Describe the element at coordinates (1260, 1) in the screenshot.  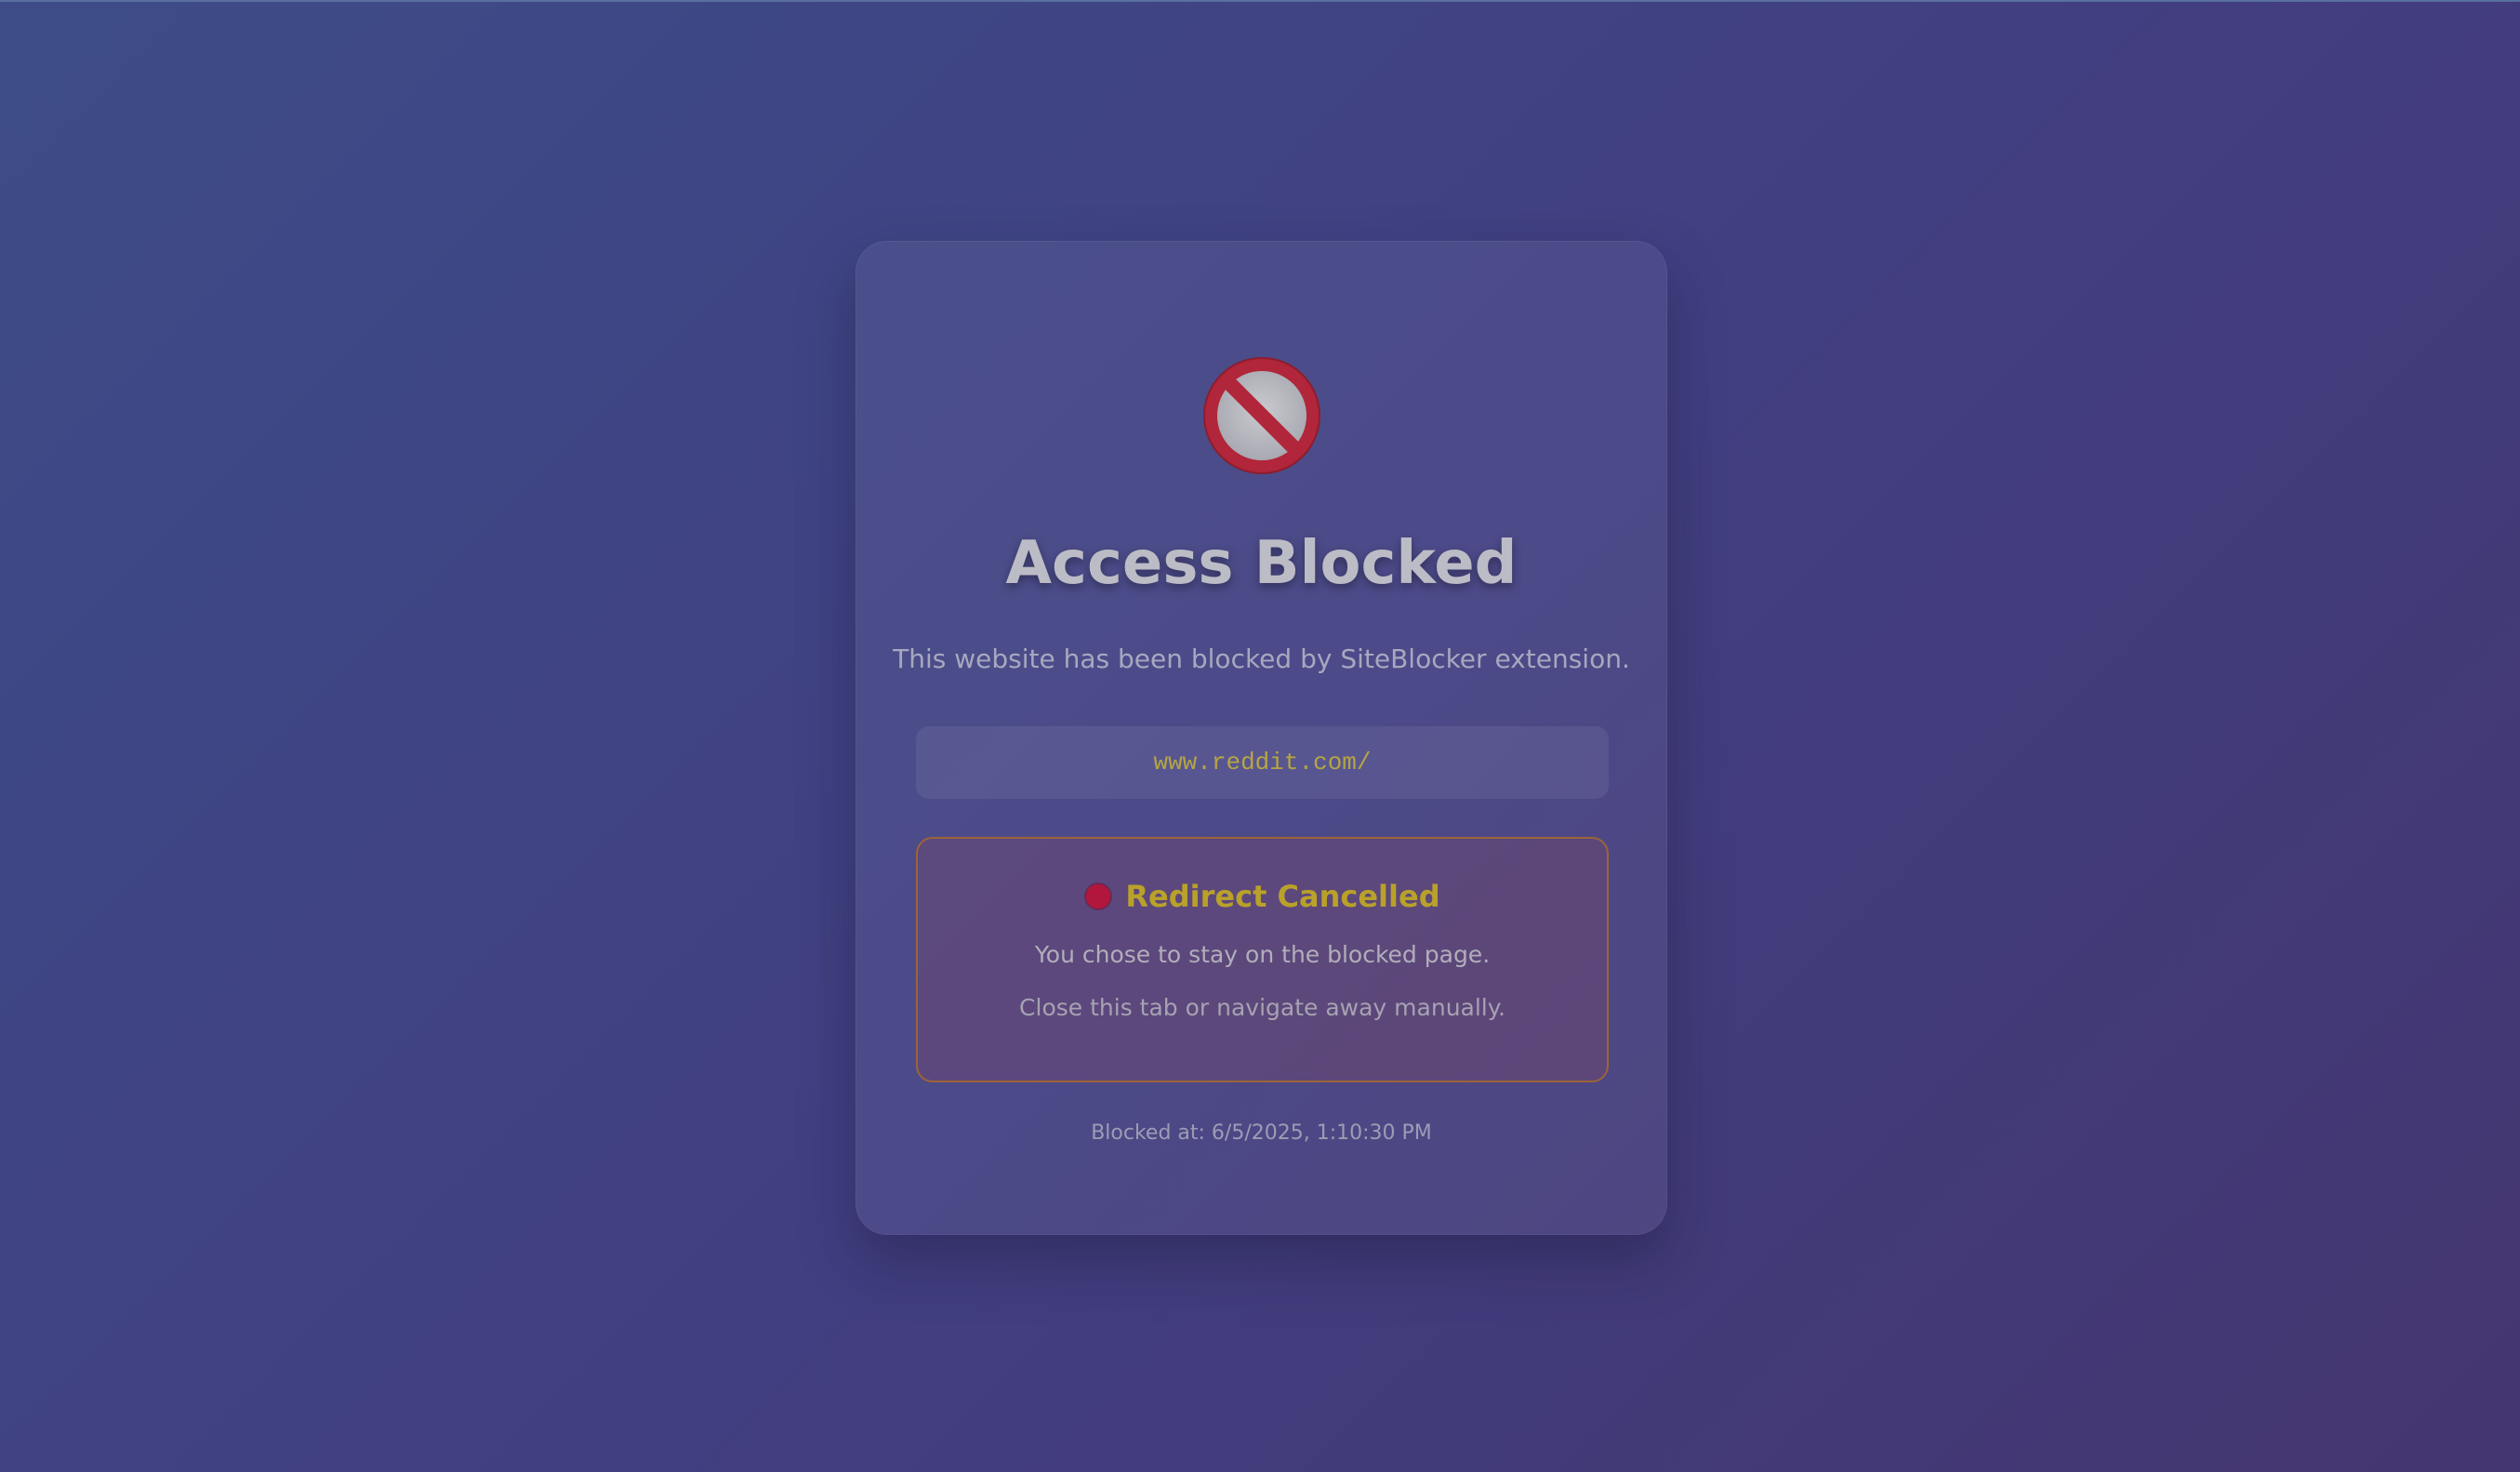
I see `top-edge-line` at that location.